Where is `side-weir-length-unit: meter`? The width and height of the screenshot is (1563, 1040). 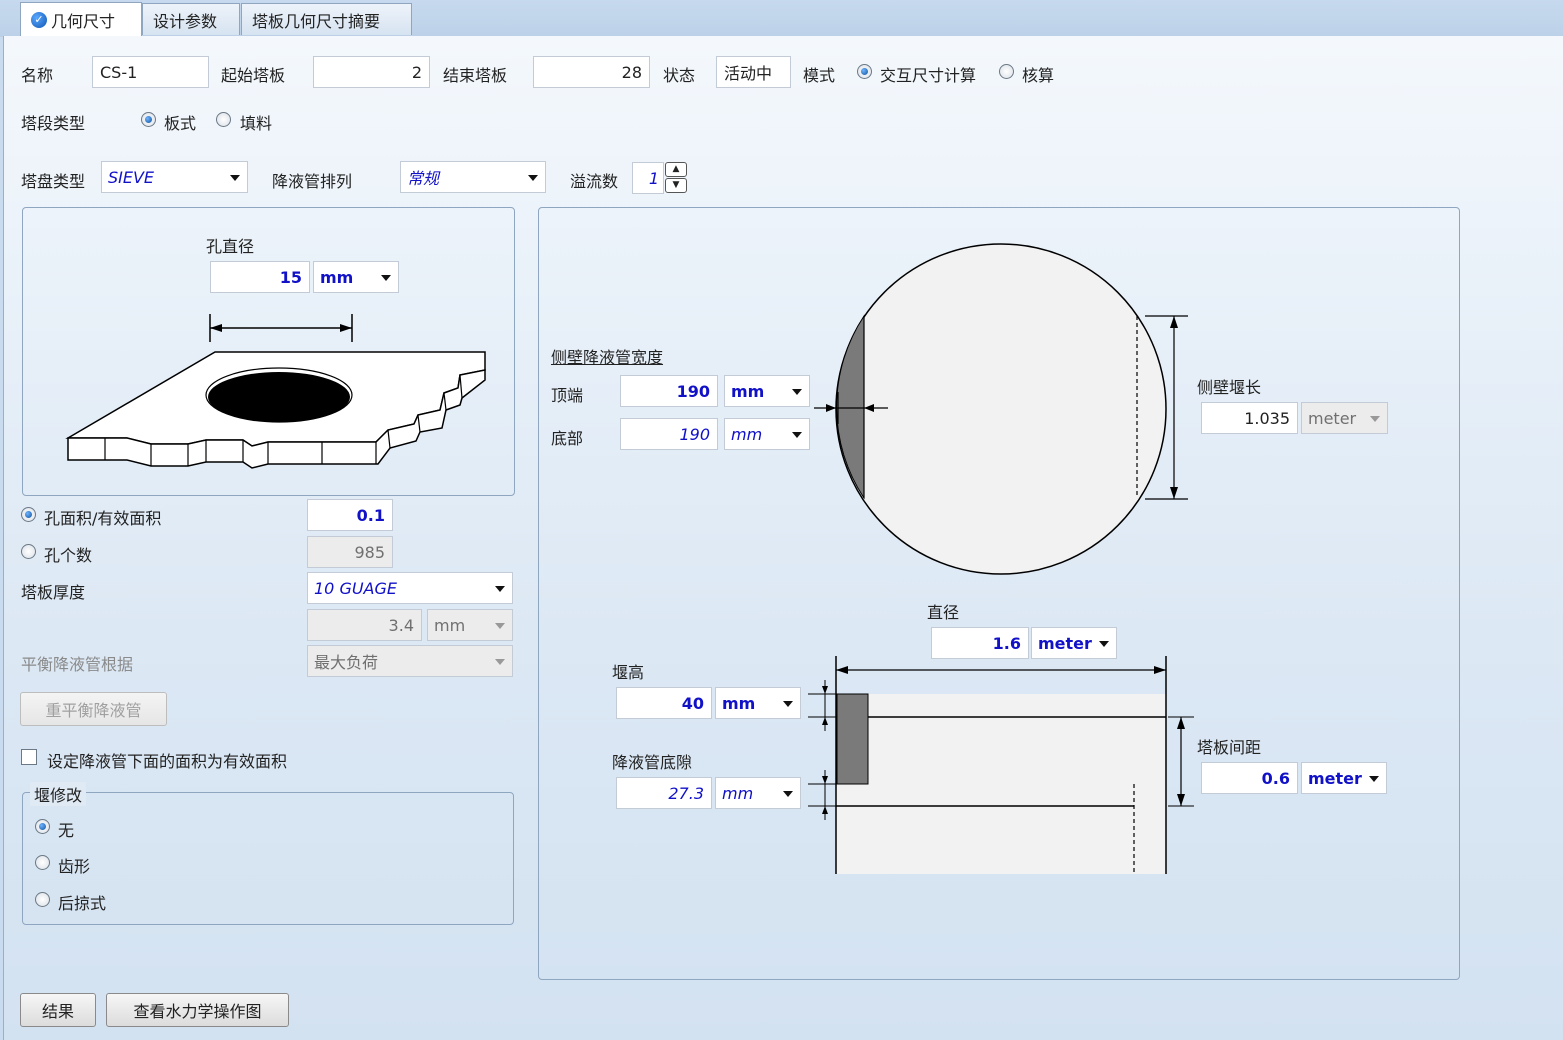
side-weir-length-unit: meter is located at coordinates (1332, 418).